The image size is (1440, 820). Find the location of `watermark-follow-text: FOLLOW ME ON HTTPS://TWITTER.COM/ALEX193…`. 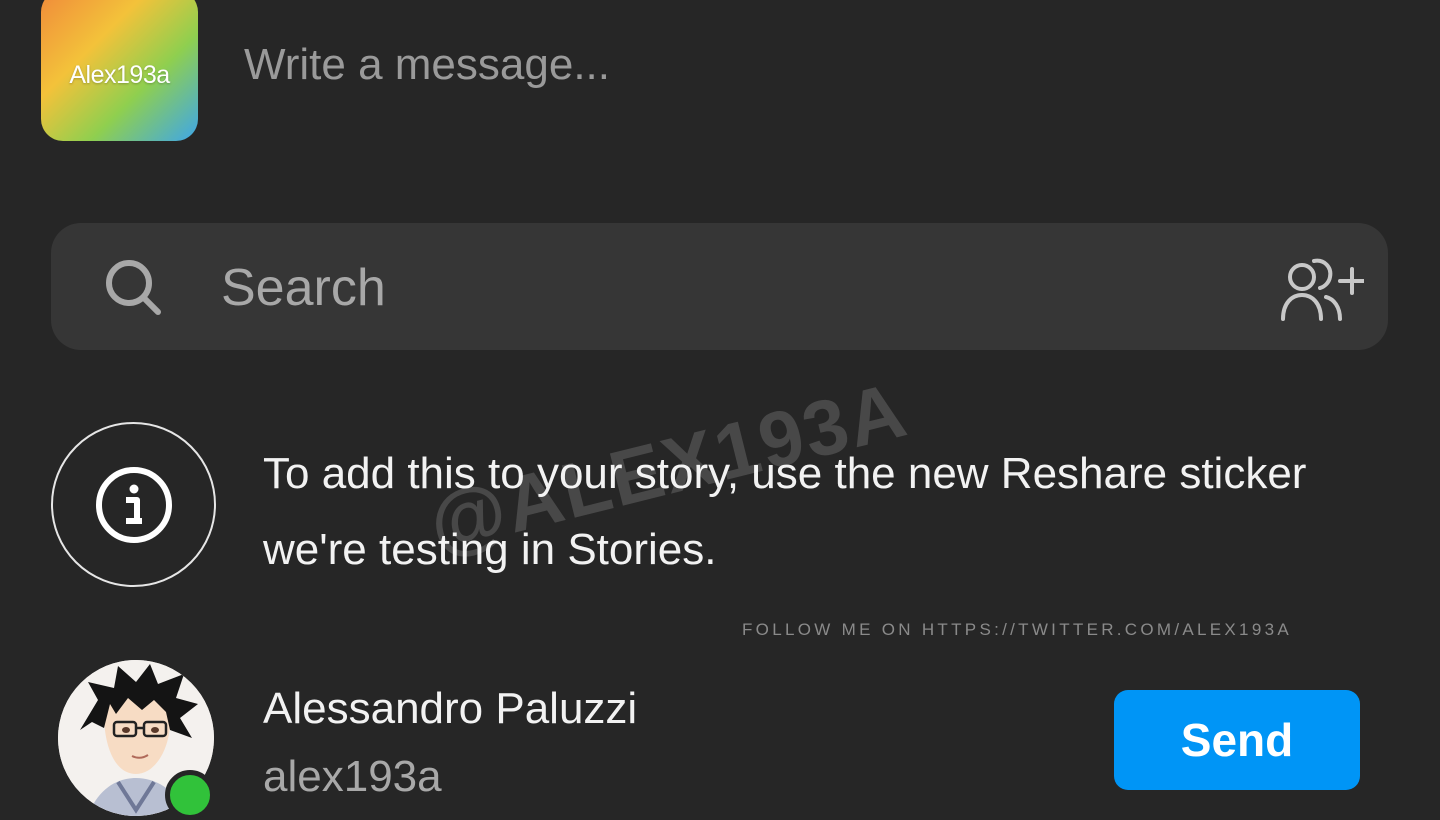

watermark-follow-text: FOLLOW ME ON HTTPS://TWITTER.COM/ALEX193… is located at coordinates (1017, 629).